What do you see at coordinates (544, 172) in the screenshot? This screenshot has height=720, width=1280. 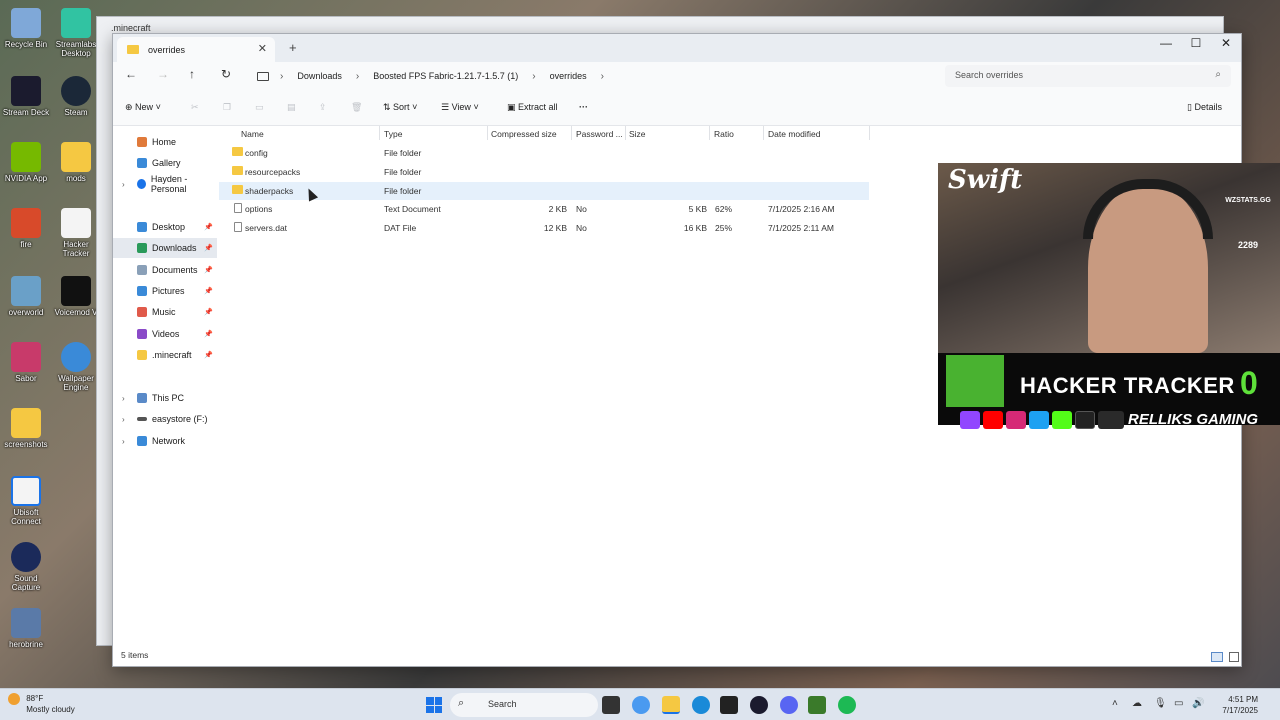 I see `file-row: resourcepacks File folder` at bounding box center [544, 172].